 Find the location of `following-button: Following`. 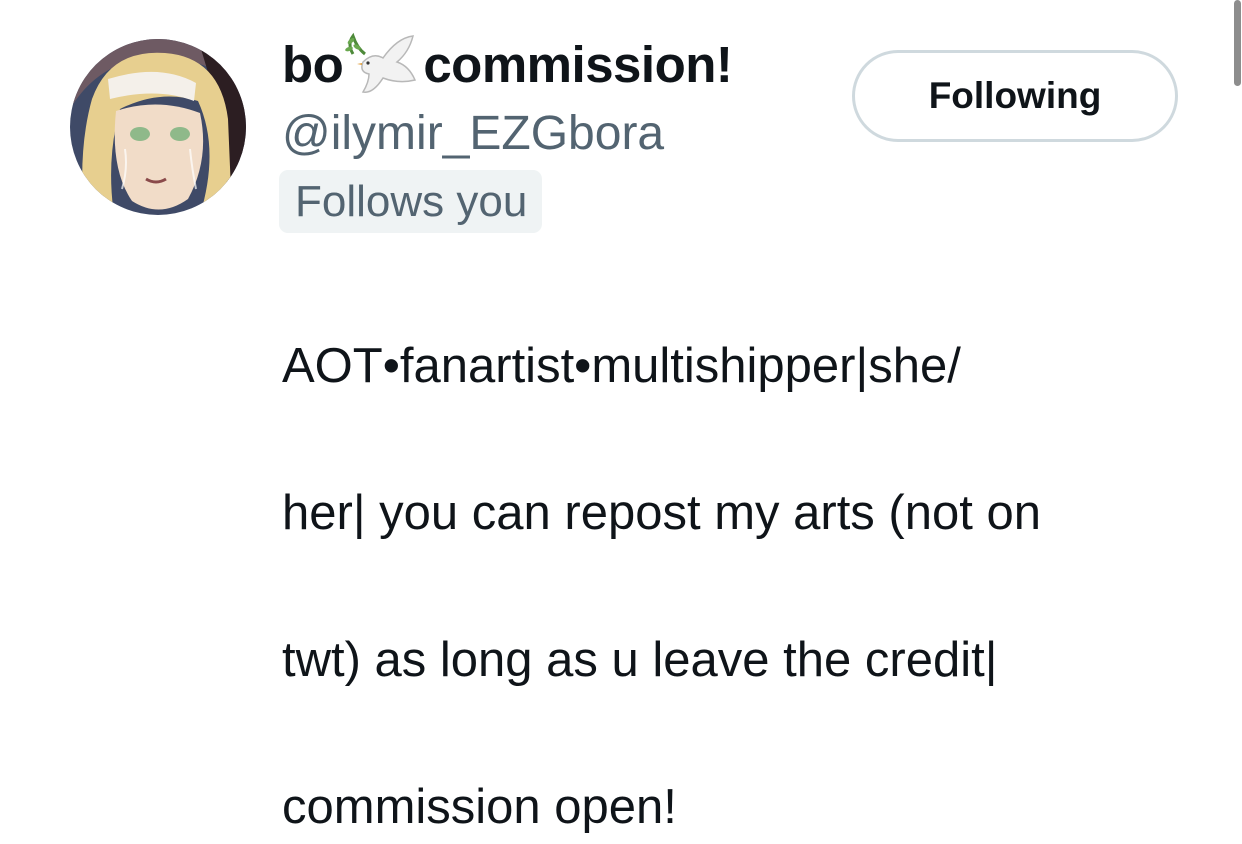

following-button: Following is located at coordinates (1015, 96).